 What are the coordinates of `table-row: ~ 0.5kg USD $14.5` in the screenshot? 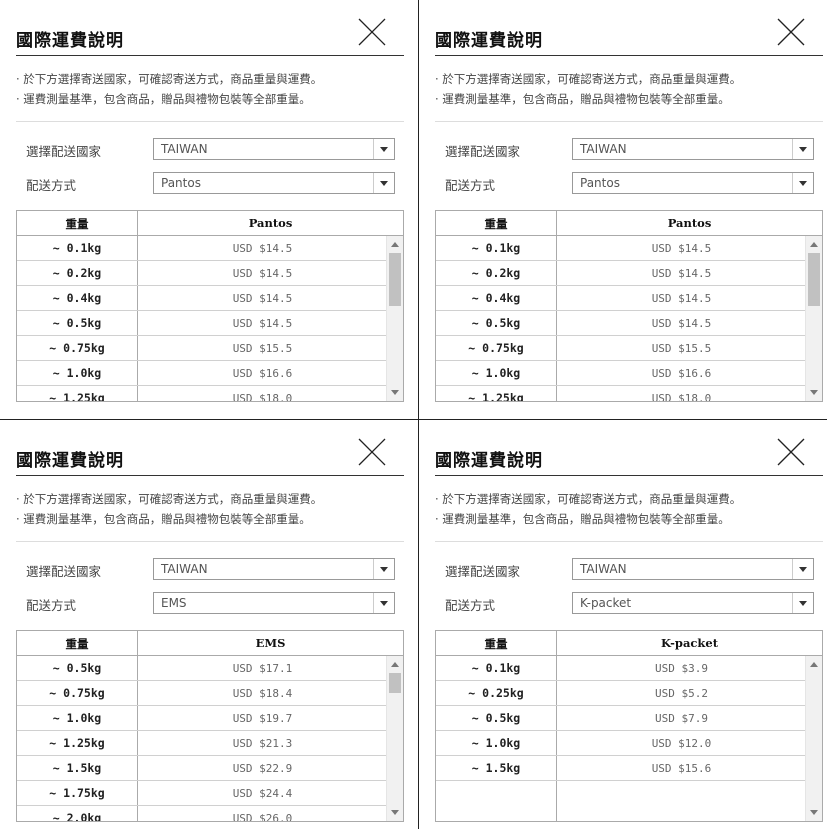 It's located at (202, 323).